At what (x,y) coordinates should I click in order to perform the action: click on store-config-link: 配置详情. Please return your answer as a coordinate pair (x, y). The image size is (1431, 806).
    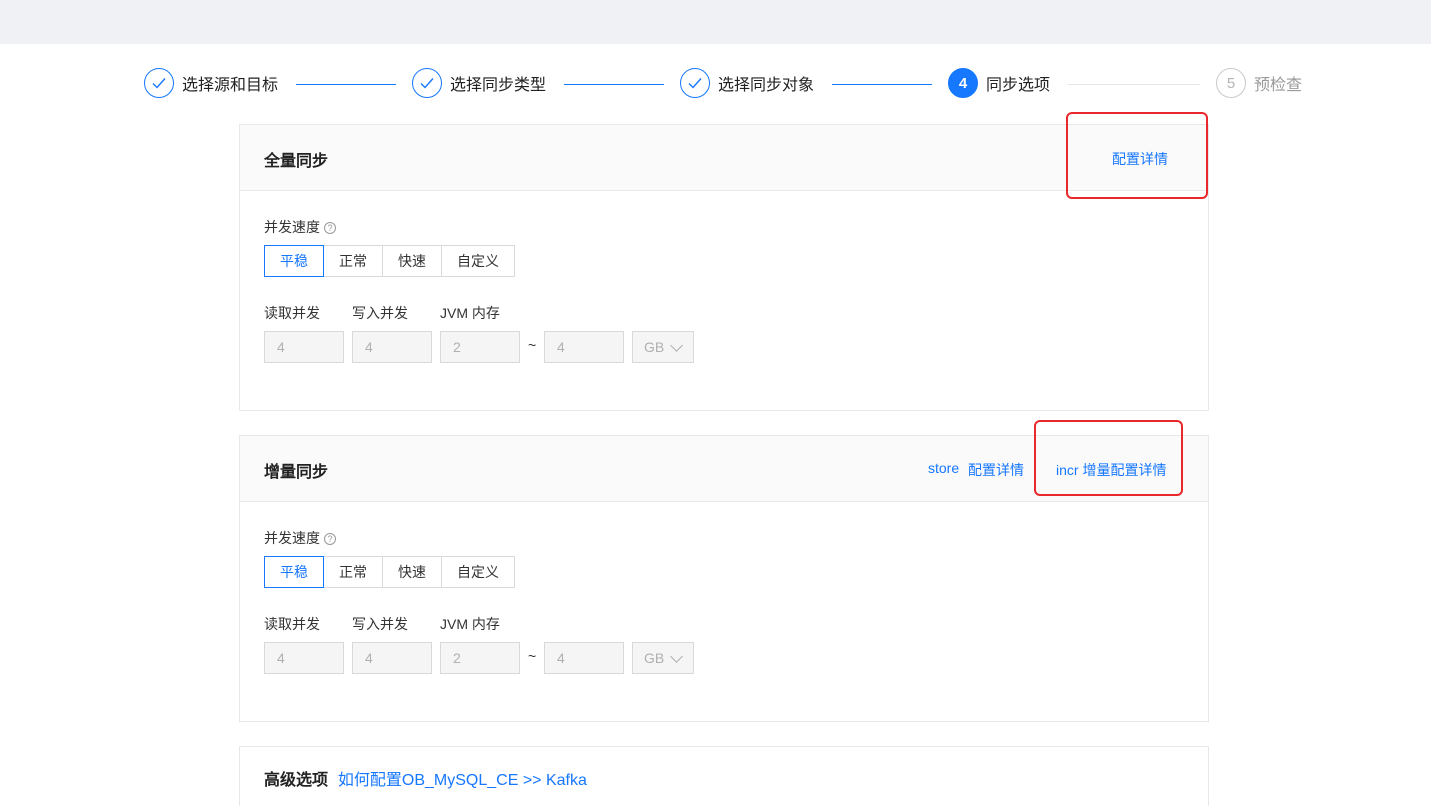
    Looking at the image, I should click on (996, 470).